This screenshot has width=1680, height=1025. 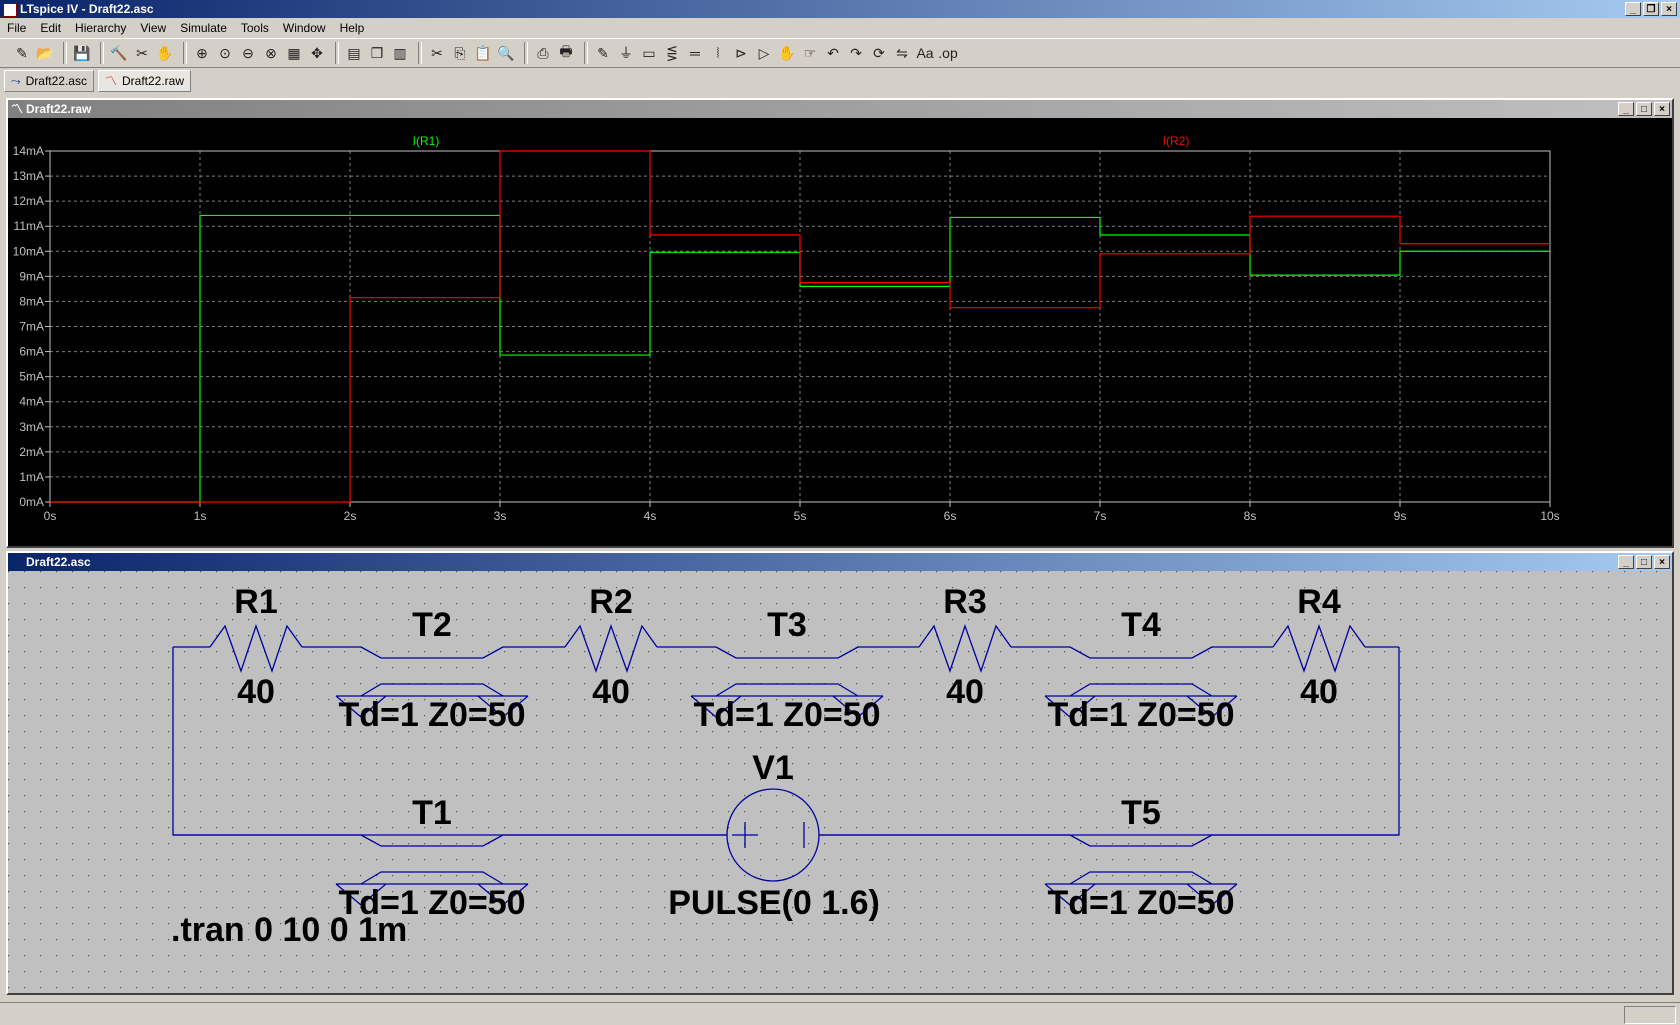 What do you see at coordinates (10, 10) in the screenshot?
I see `ltspice-app-icon` at bounding box center [10, 10].